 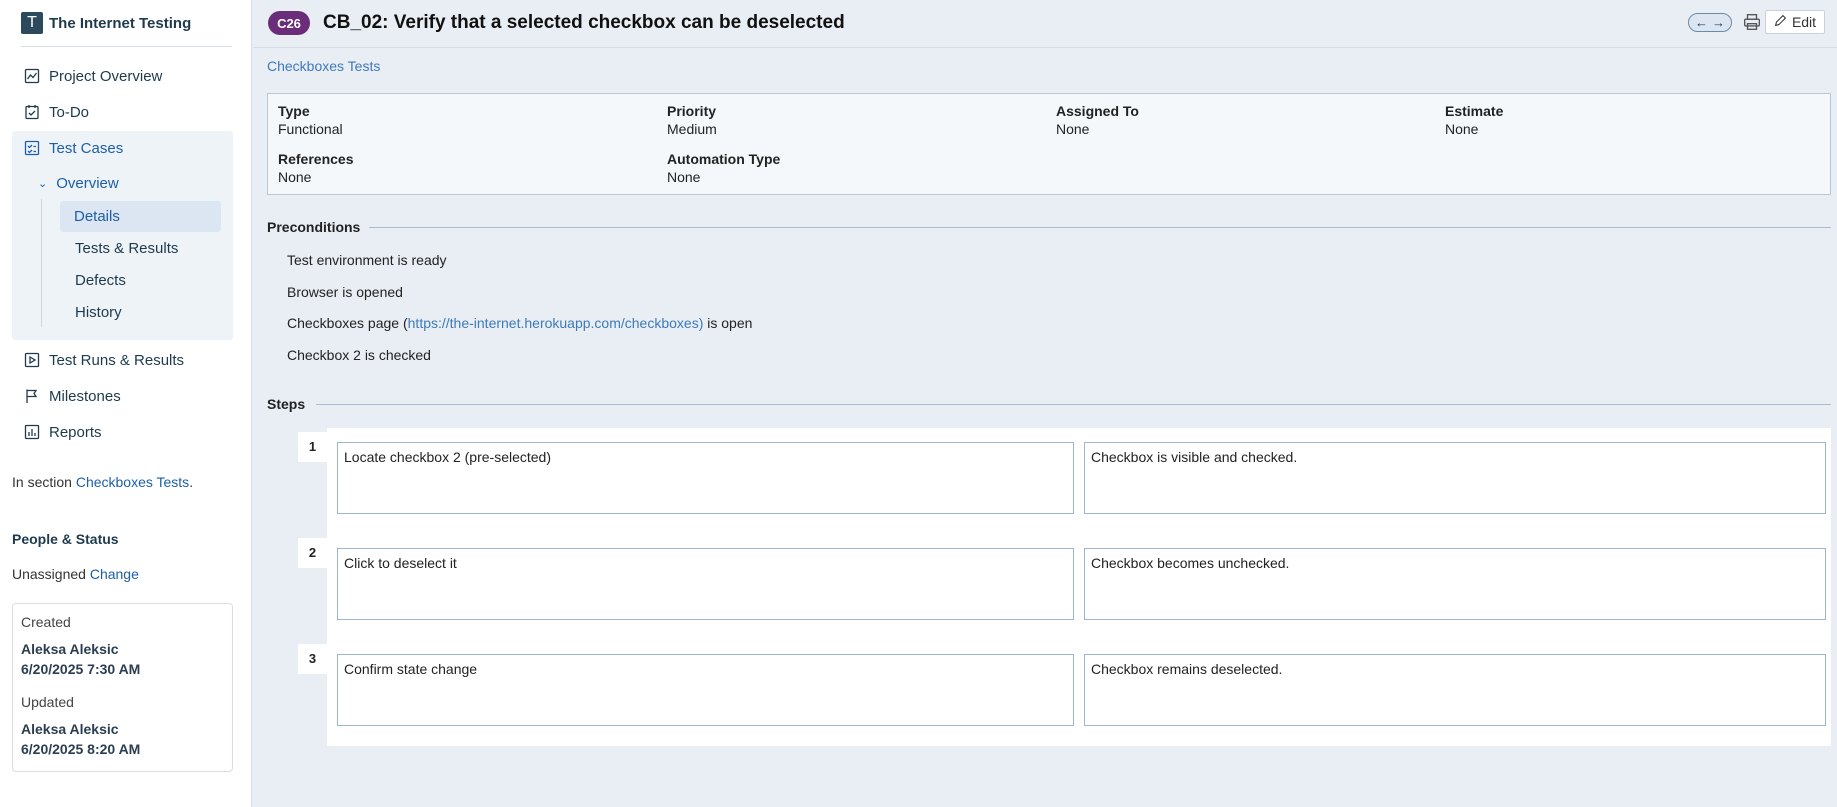 I want to click on nav-label: Defects, so click(x=100, y=280).